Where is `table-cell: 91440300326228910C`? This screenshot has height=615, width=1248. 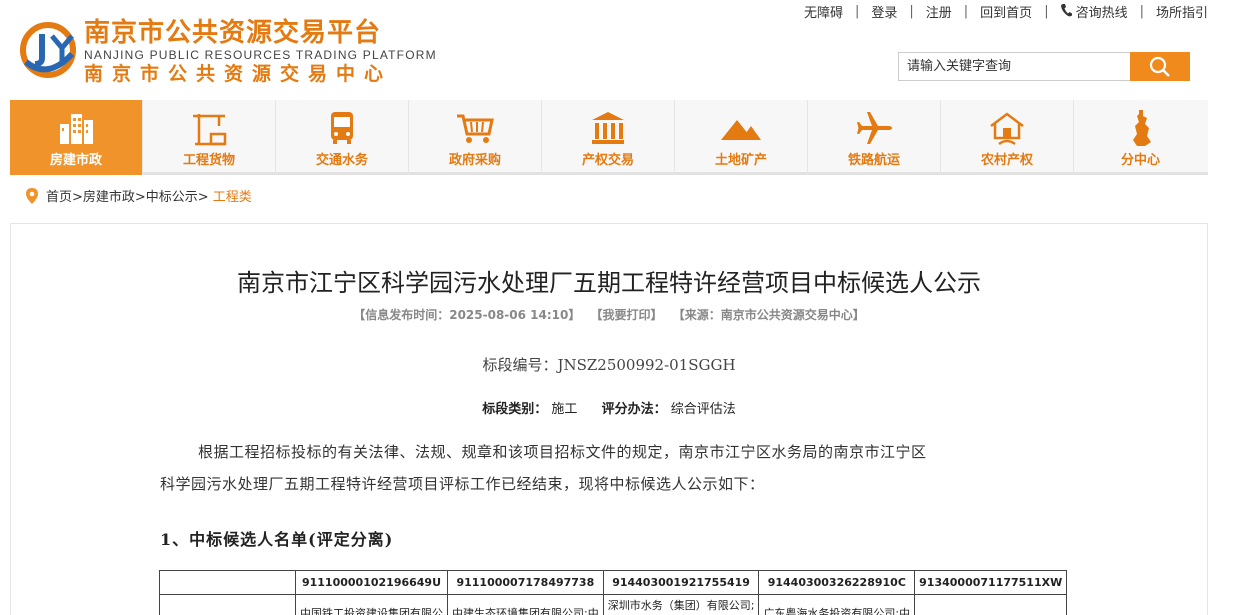 table-cell: 91440300326228910C is located at coordinates (837, 582).